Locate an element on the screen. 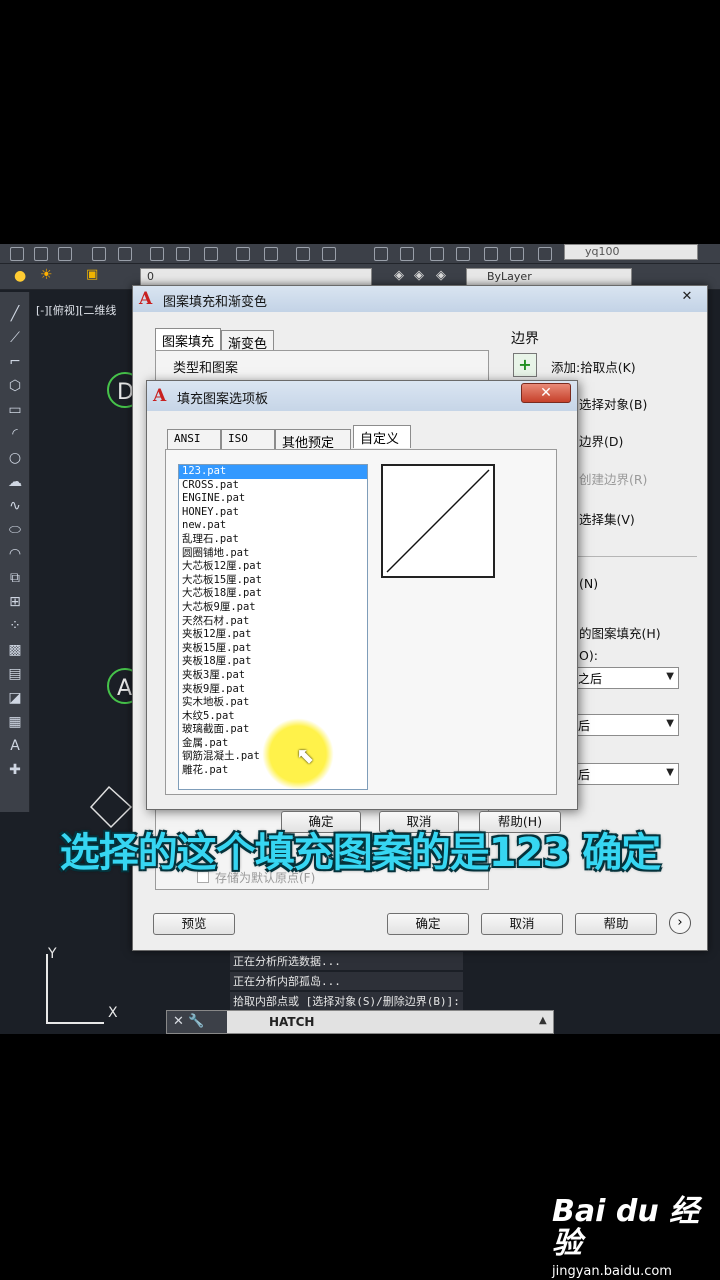 This screenshot has height=1280, width=720. preview-button: 预览 is located at coordinates (194, 924).